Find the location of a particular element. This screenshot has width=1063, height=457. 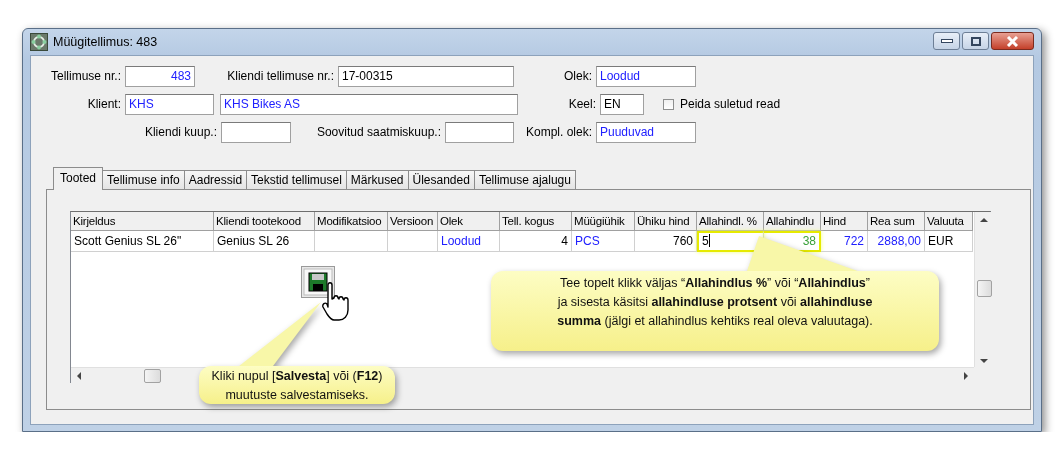

table-cell: Loodud is located at coordinates (469, 241).